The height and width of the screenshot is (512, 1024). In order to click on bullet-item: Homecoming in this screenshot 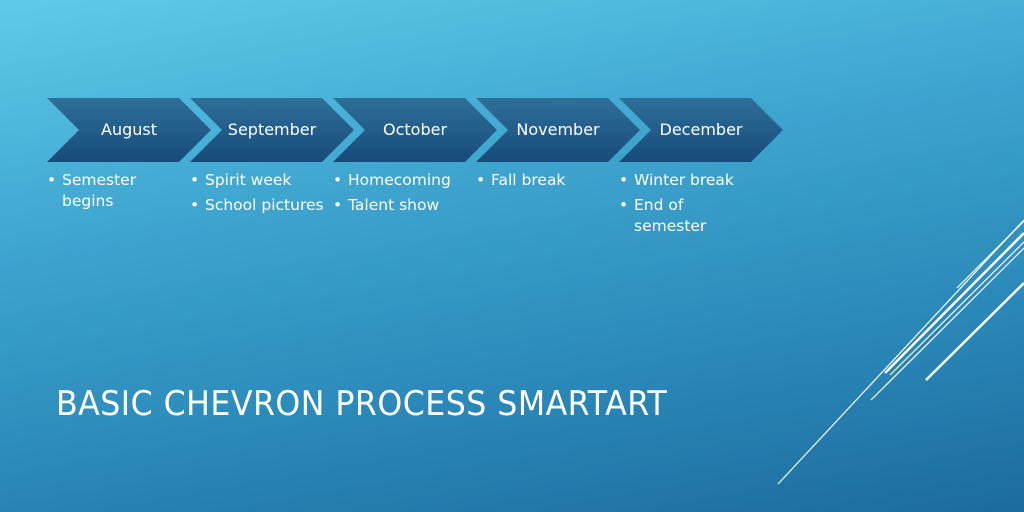, I will do `click(400, 180)`.